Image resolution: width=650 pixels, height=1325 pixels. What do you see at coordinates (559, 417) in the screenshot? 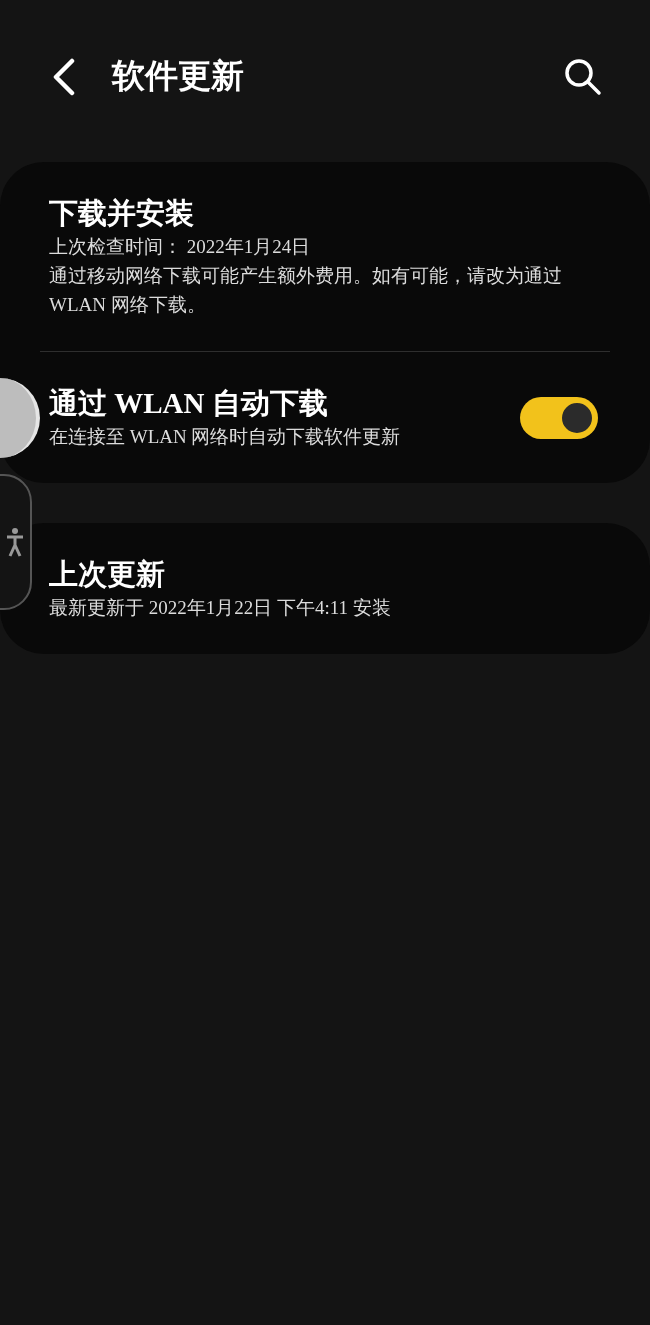
I see `toggle-switch` at bounding box center [559, 417].